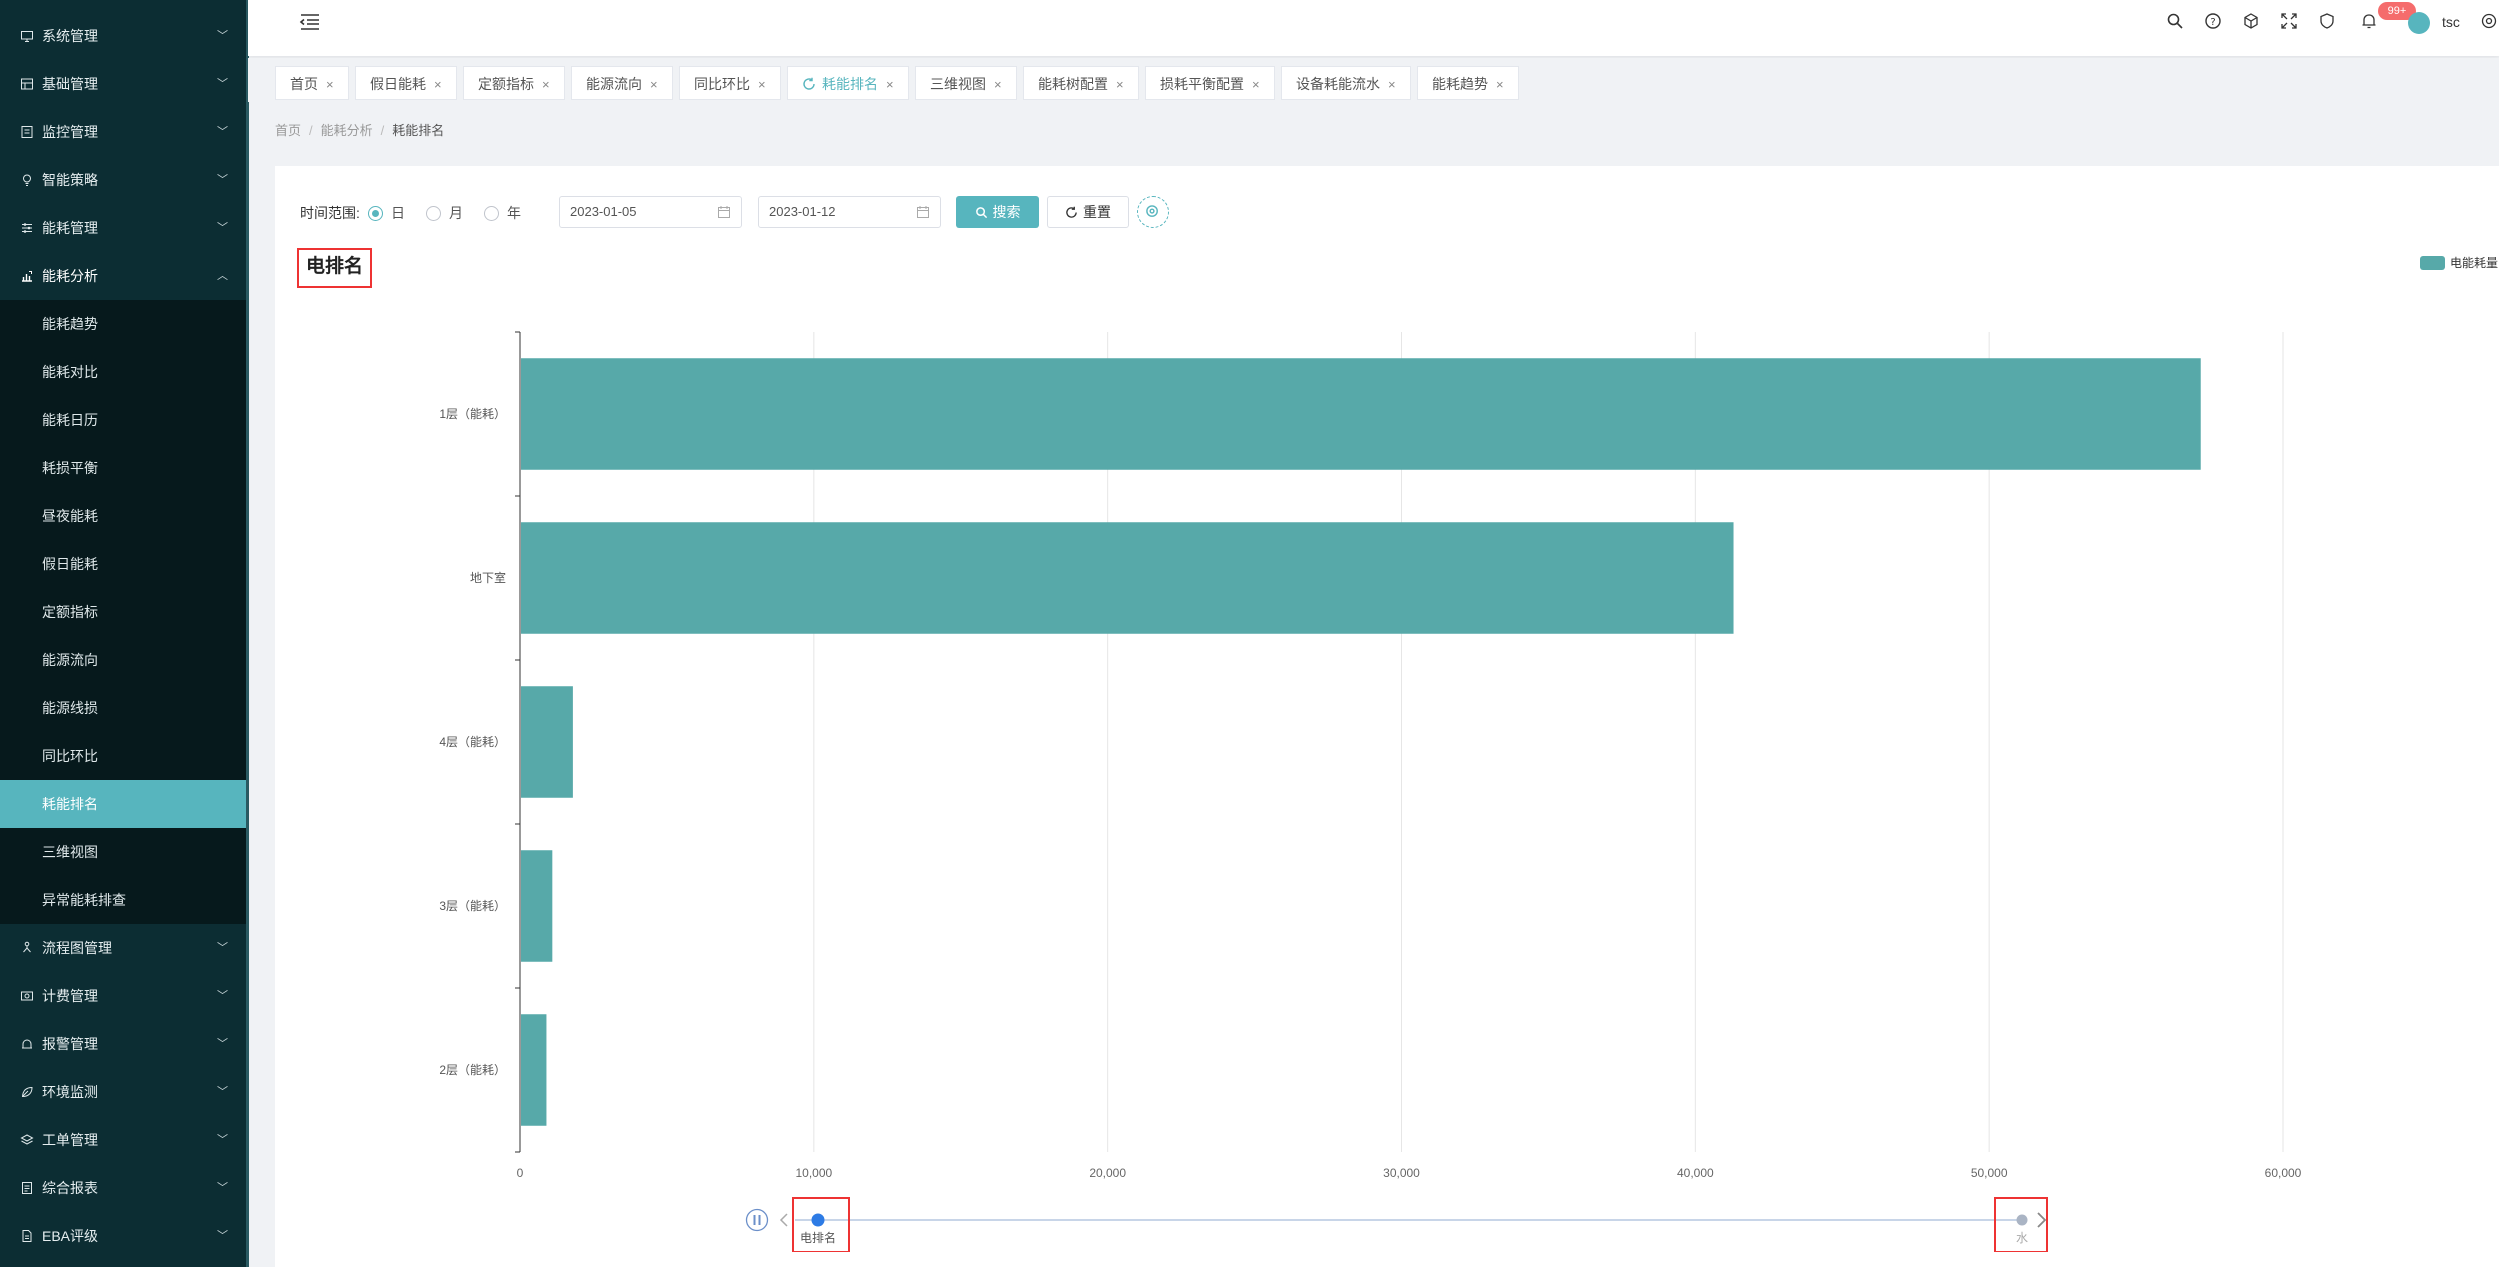  I want to click on bell-icon, so click(2369, 21).